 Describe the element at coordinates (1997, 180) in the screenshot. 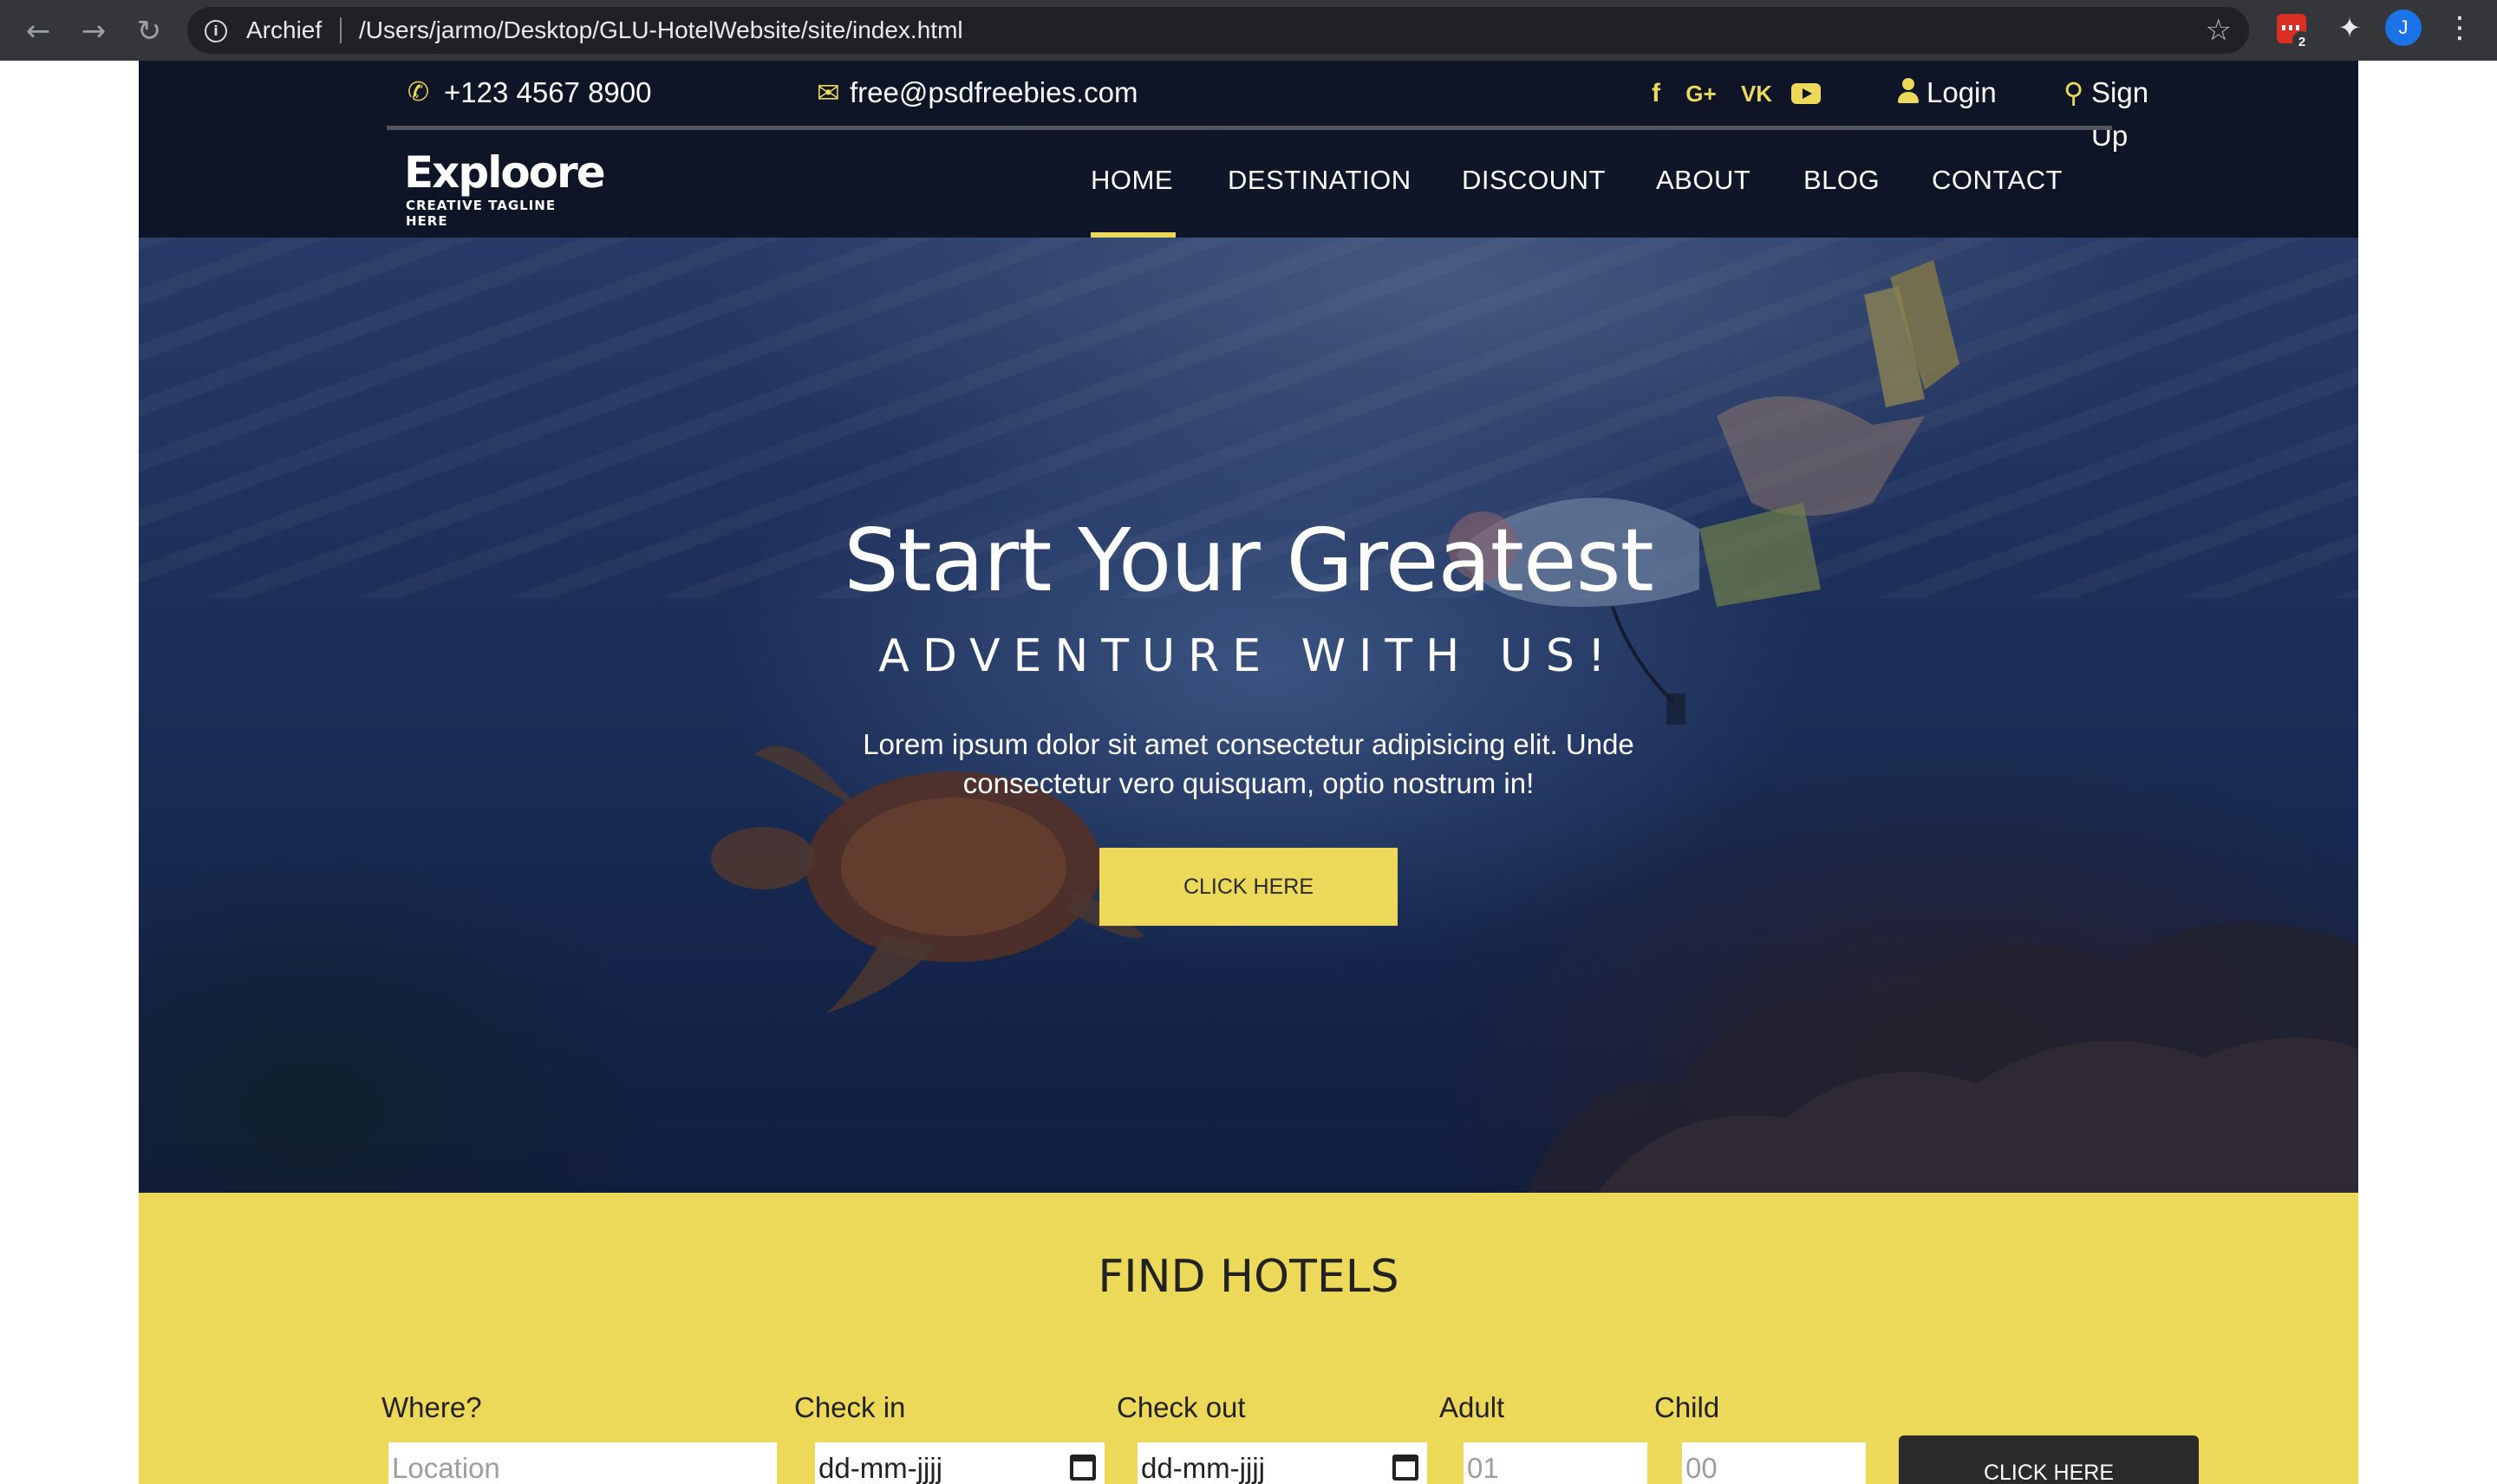

I see `nav-contact: CONTACT` at that location.